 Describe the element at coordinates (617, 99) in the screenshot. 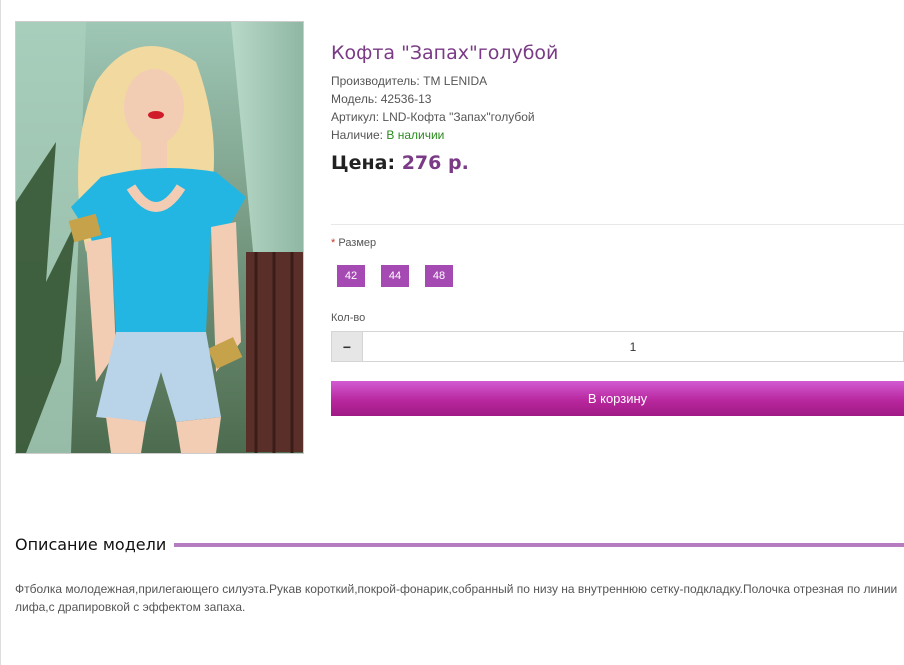

I see `model-row: Модель: 42536-13` at that location.